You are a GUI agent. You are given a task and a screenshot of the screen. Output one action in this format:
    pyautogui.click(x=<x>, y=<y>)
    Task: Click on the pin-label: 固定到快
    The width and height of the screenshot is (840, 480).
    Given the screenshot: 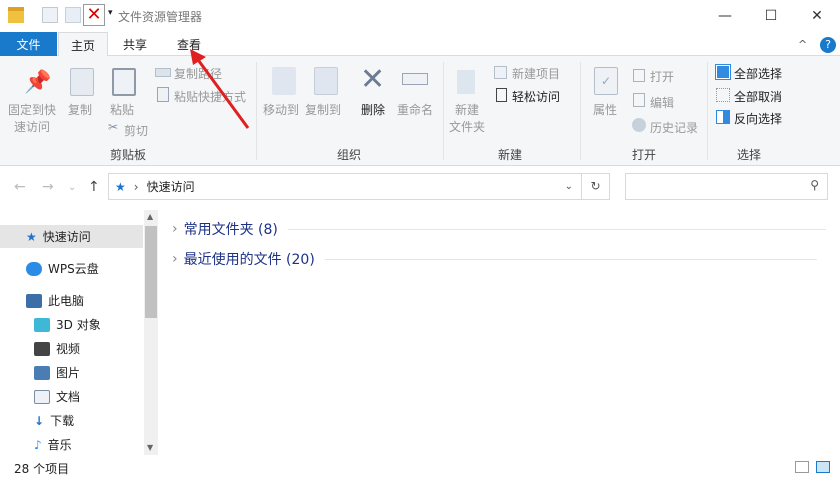 What is the action you would take?
    pyautogui.click(x=32, y=109)
    